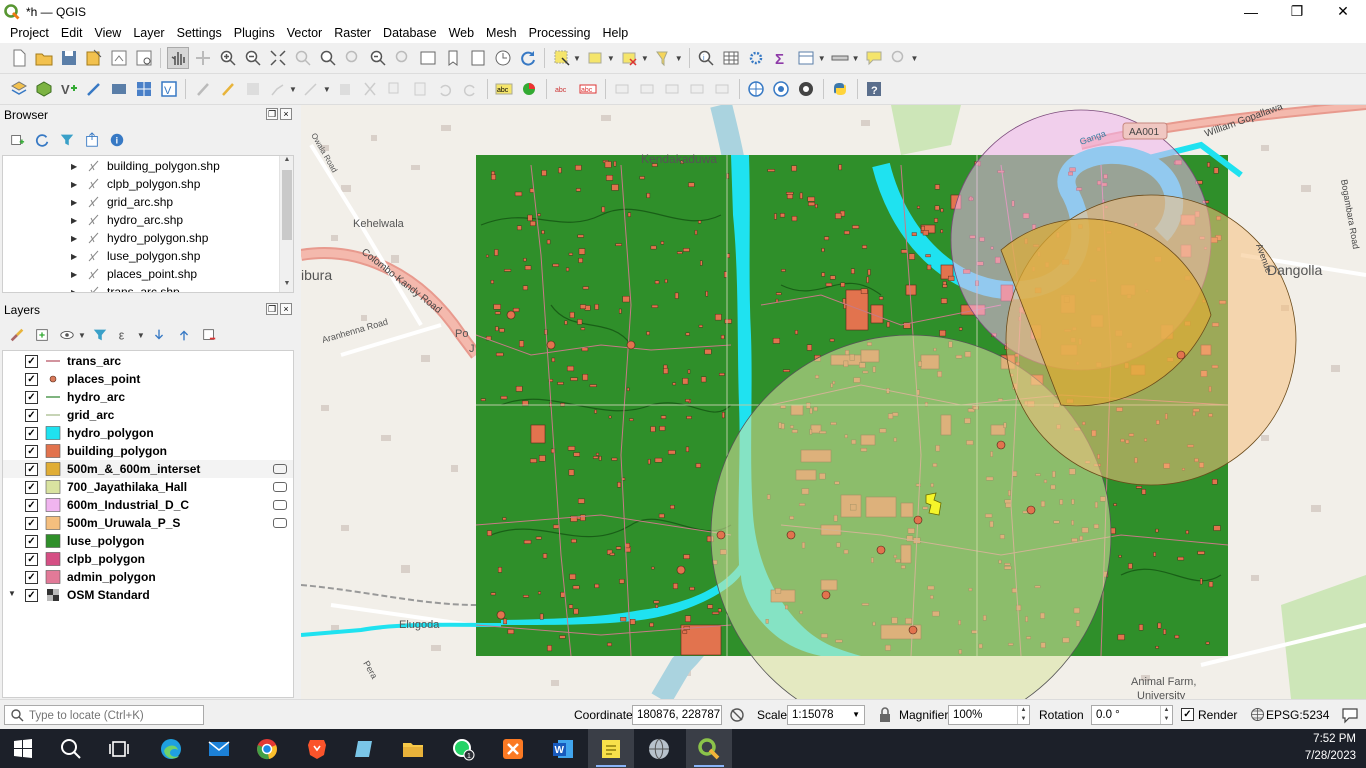 This screenshot has width=1366, height=768. I want to click on identify-icon: i, so click(706, 58).